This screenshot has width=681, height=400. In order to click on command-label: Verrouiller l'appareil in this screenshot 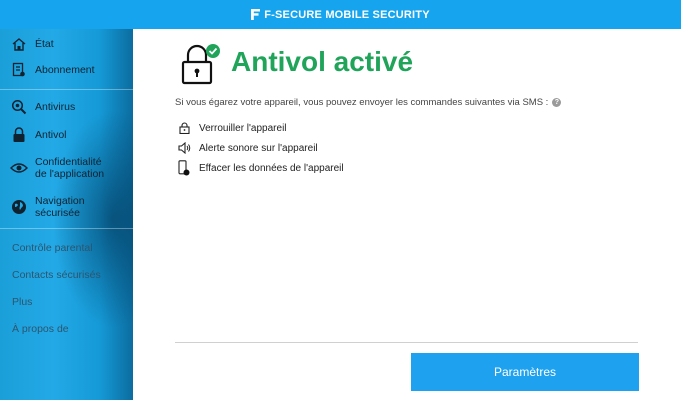, I will do `click(243, 128)`.